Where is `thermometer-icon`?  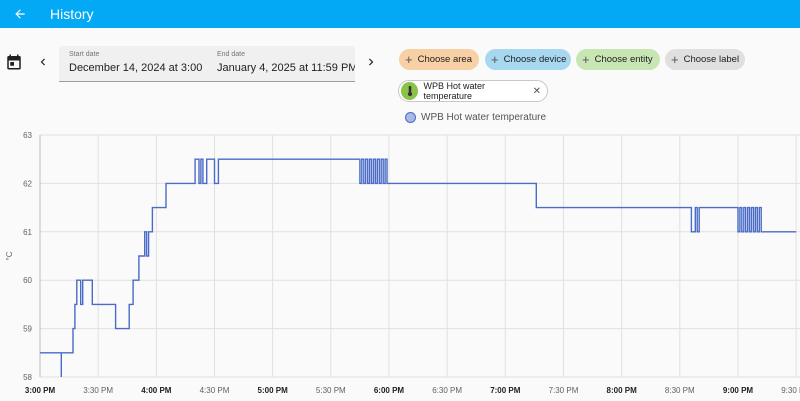
thermometer-icon is located at coordinates (410, 91).